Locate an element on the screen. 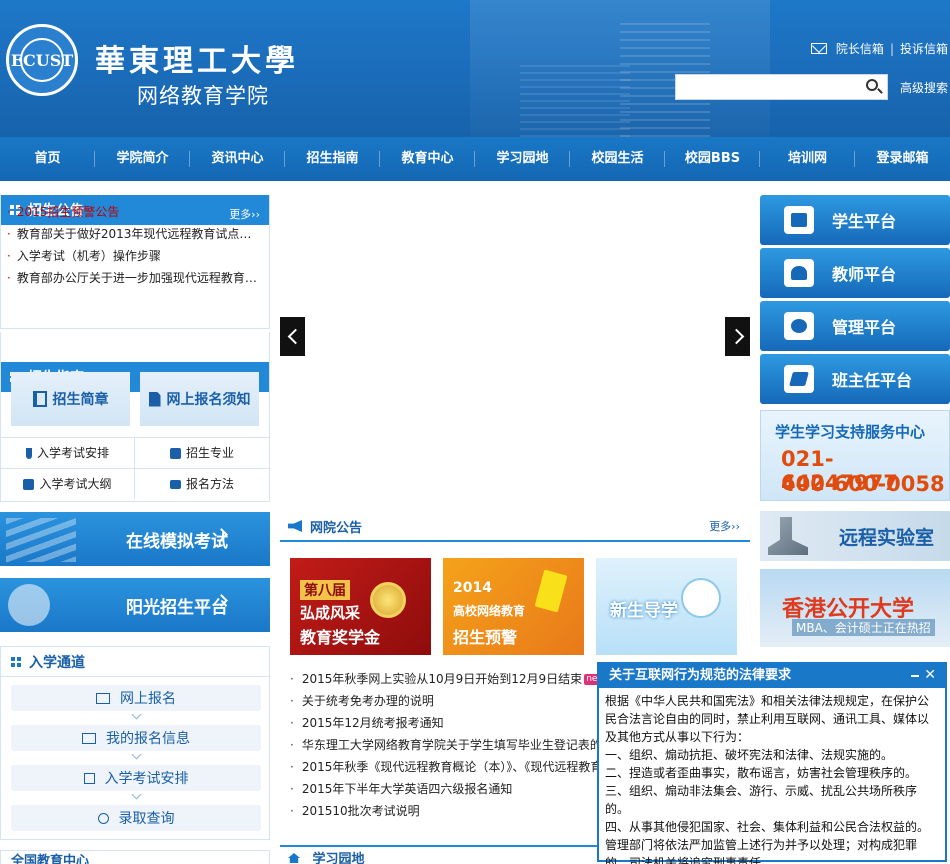 This screenshot has width=950, height=864. entry-channel-panel: 入学通道 网上报名 我的报名信息 入学考试安排 录取查询 is located at coordinates (135, 743).